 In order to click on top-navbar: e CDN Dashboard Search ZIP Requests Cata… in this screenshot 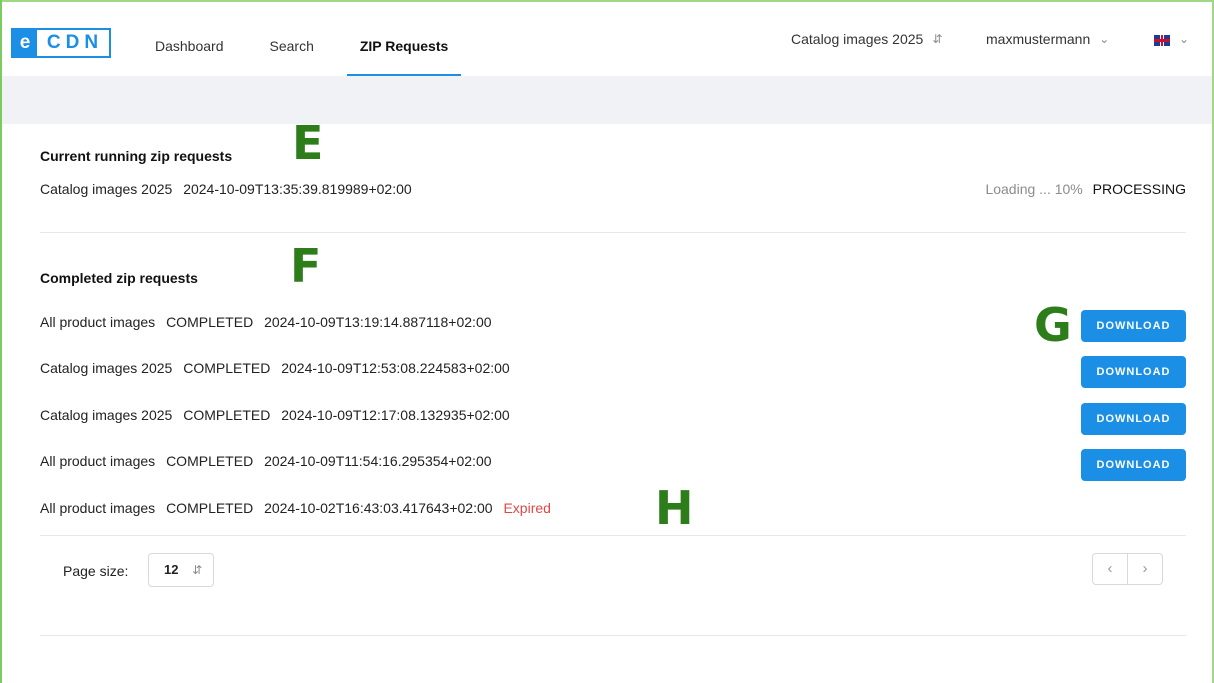, I will do `click(607, 39)`.